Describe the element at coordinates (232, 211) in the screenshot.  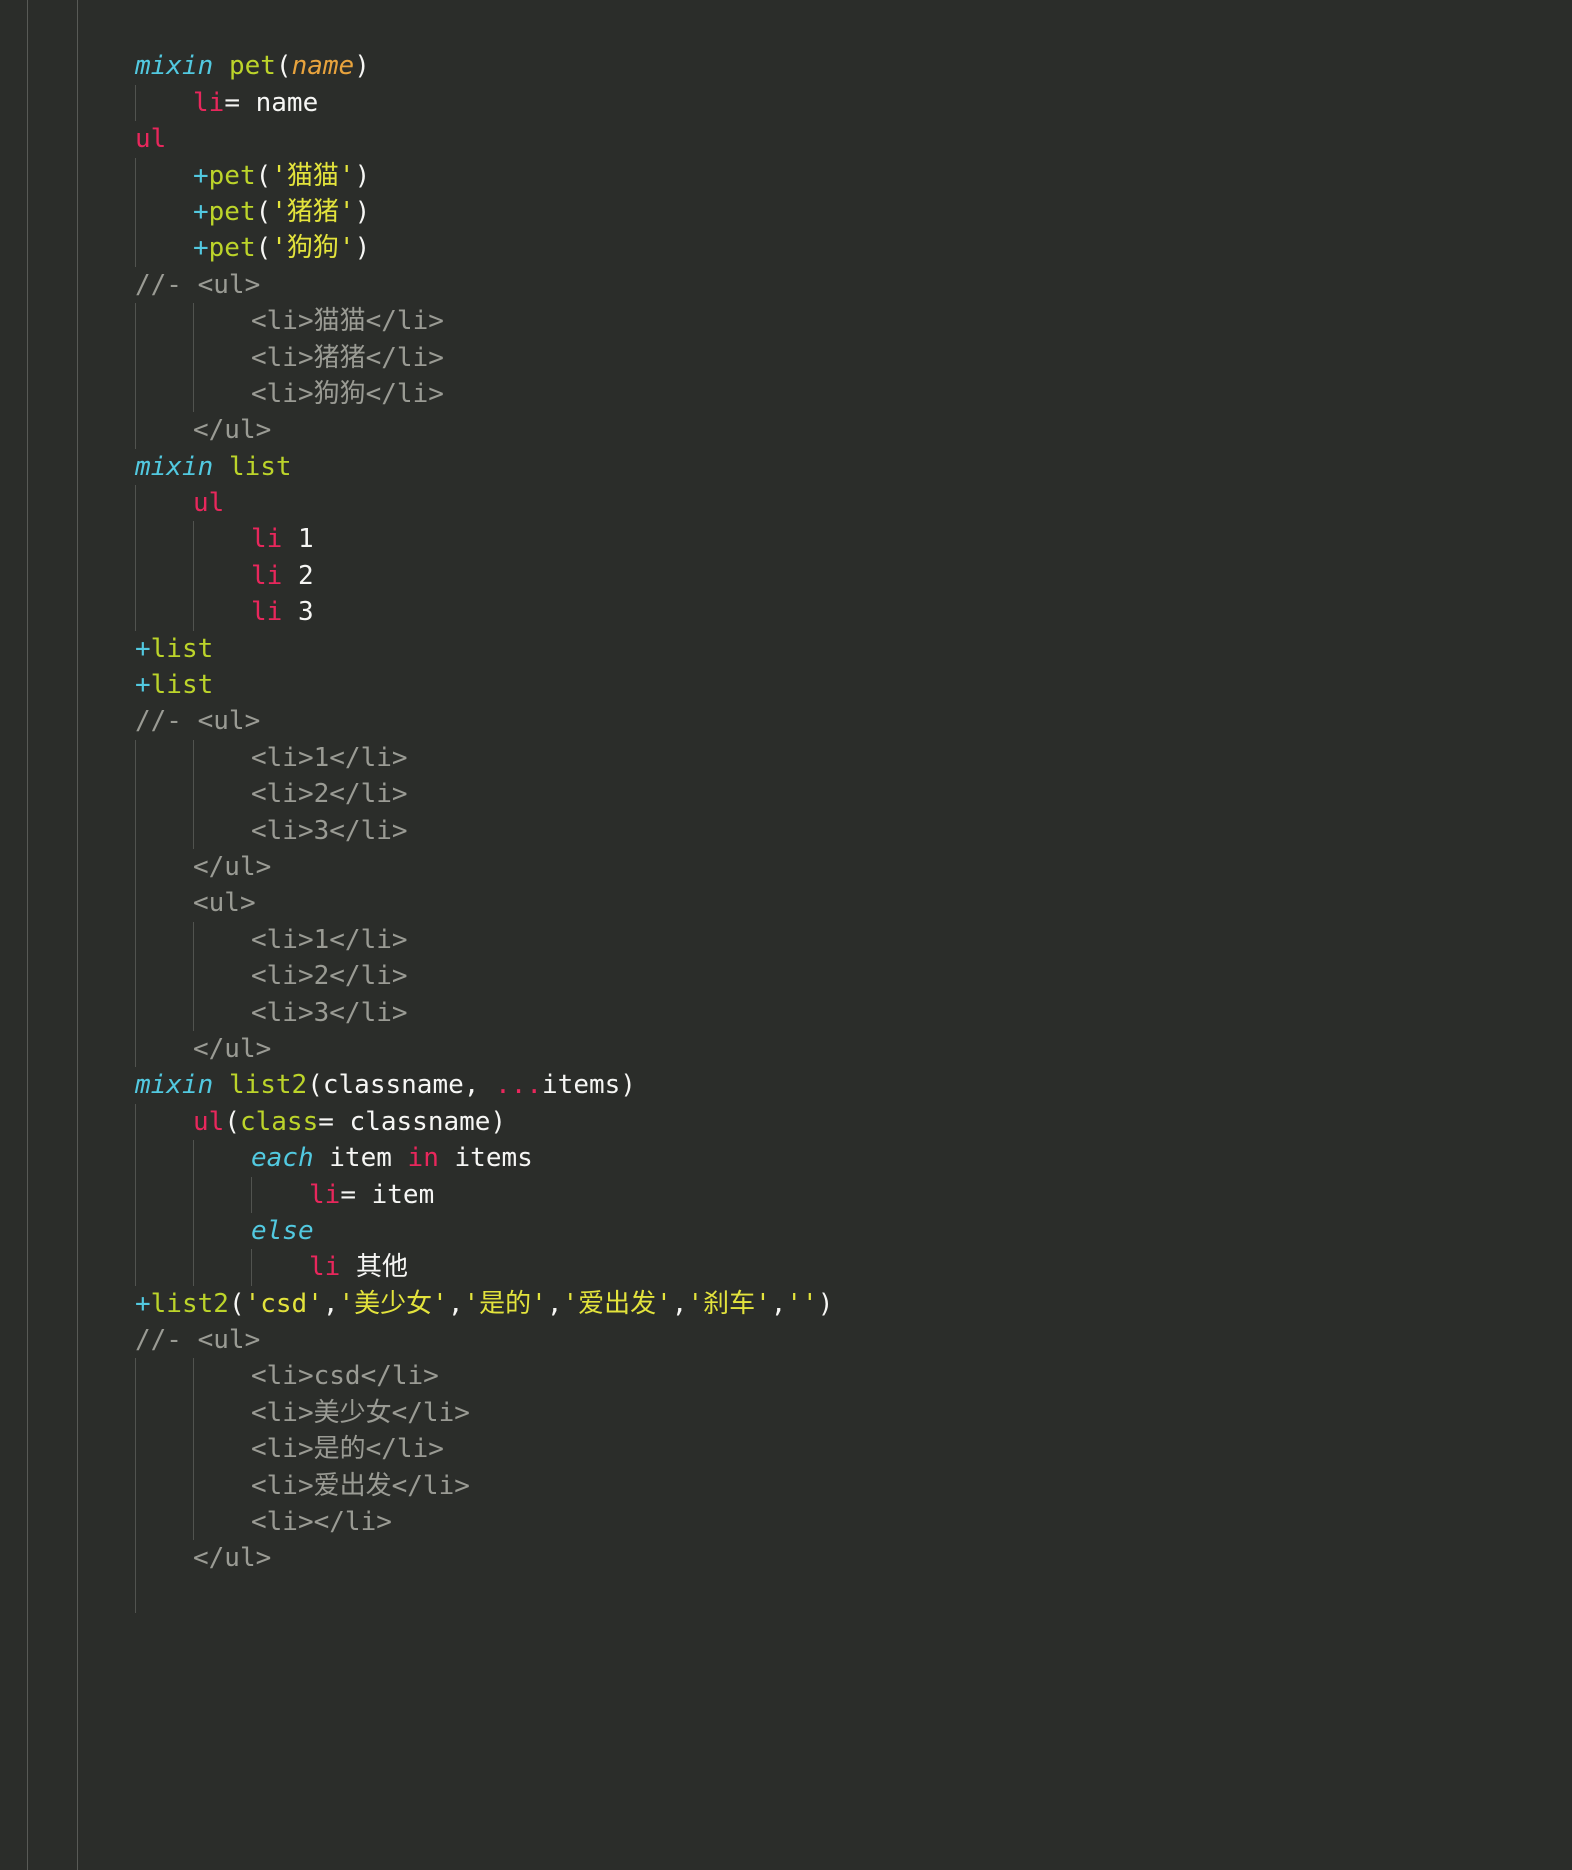
I see `code-token-fn: pet` at that location.